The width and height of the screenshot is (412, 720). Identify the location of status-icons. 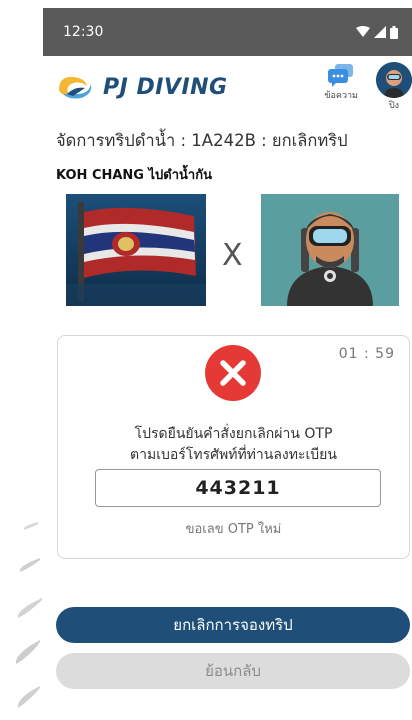
(377, 32).